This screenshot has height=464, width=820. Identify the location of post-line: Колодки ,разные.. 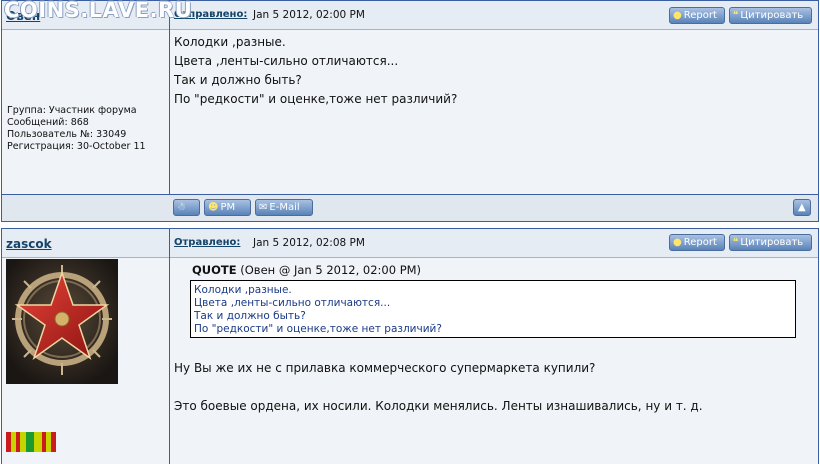
(230, 42).